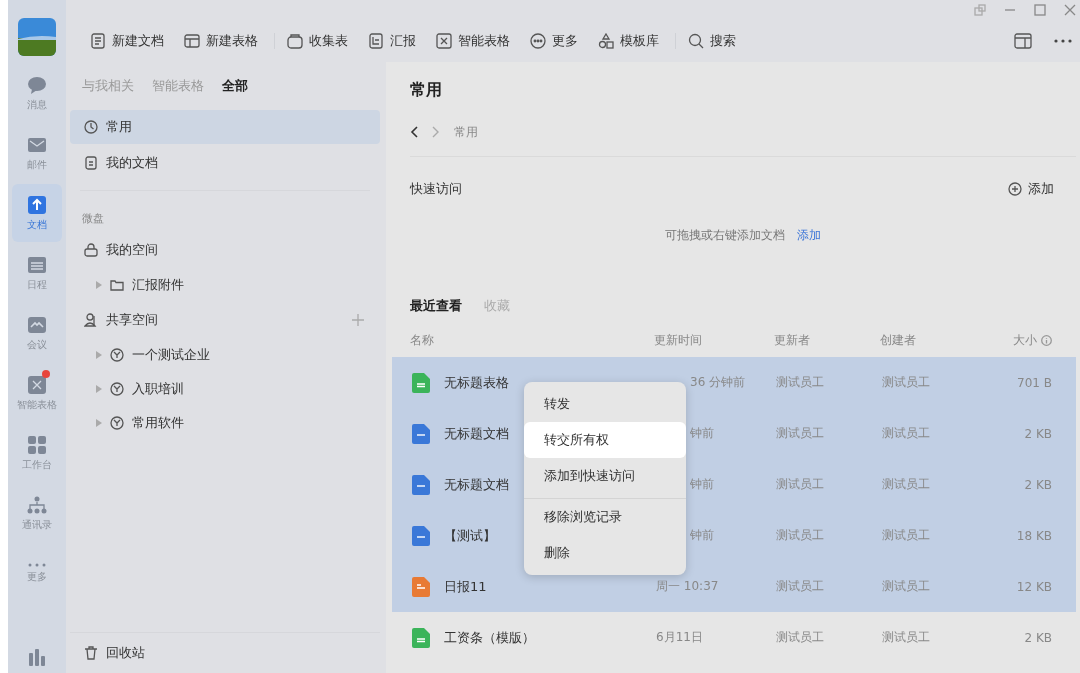 The image size is (1080, 673). Describe the element at coordinates (192, 41) in the screenshot. I see `table-icon` at that location.